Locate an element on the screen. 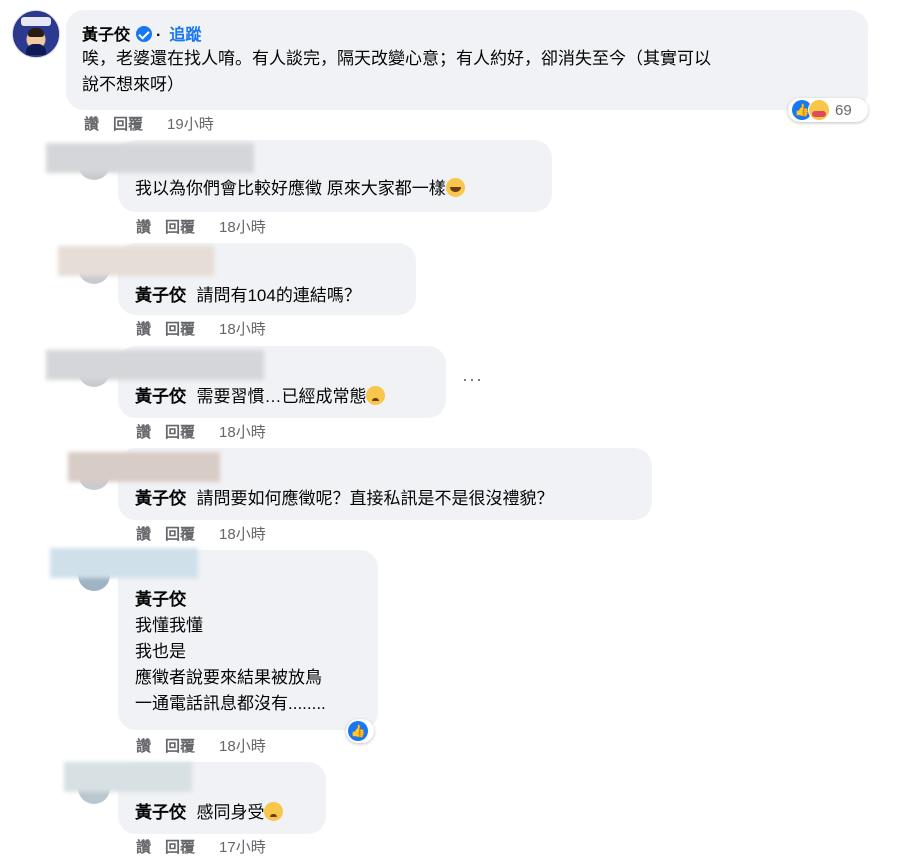  reply-text: 需要習慣…已經成常態 is located at coordinates (281, 396).